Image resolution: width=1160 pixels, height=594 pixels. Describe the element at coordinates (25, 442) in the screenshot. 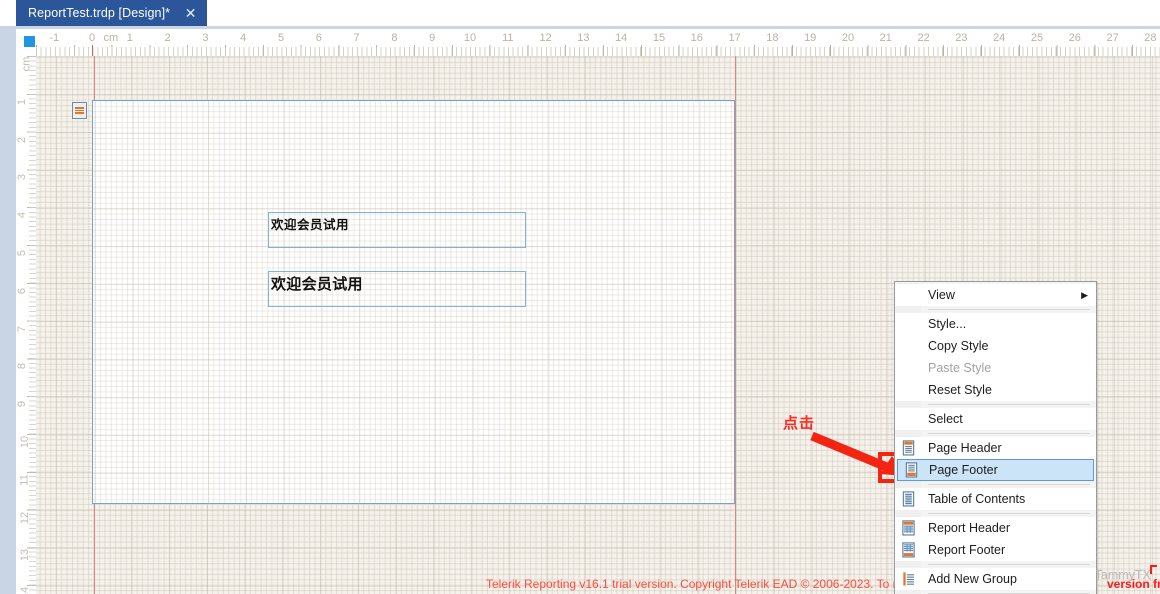

I see `vertical-ruler-tick-label: 10` at that location.